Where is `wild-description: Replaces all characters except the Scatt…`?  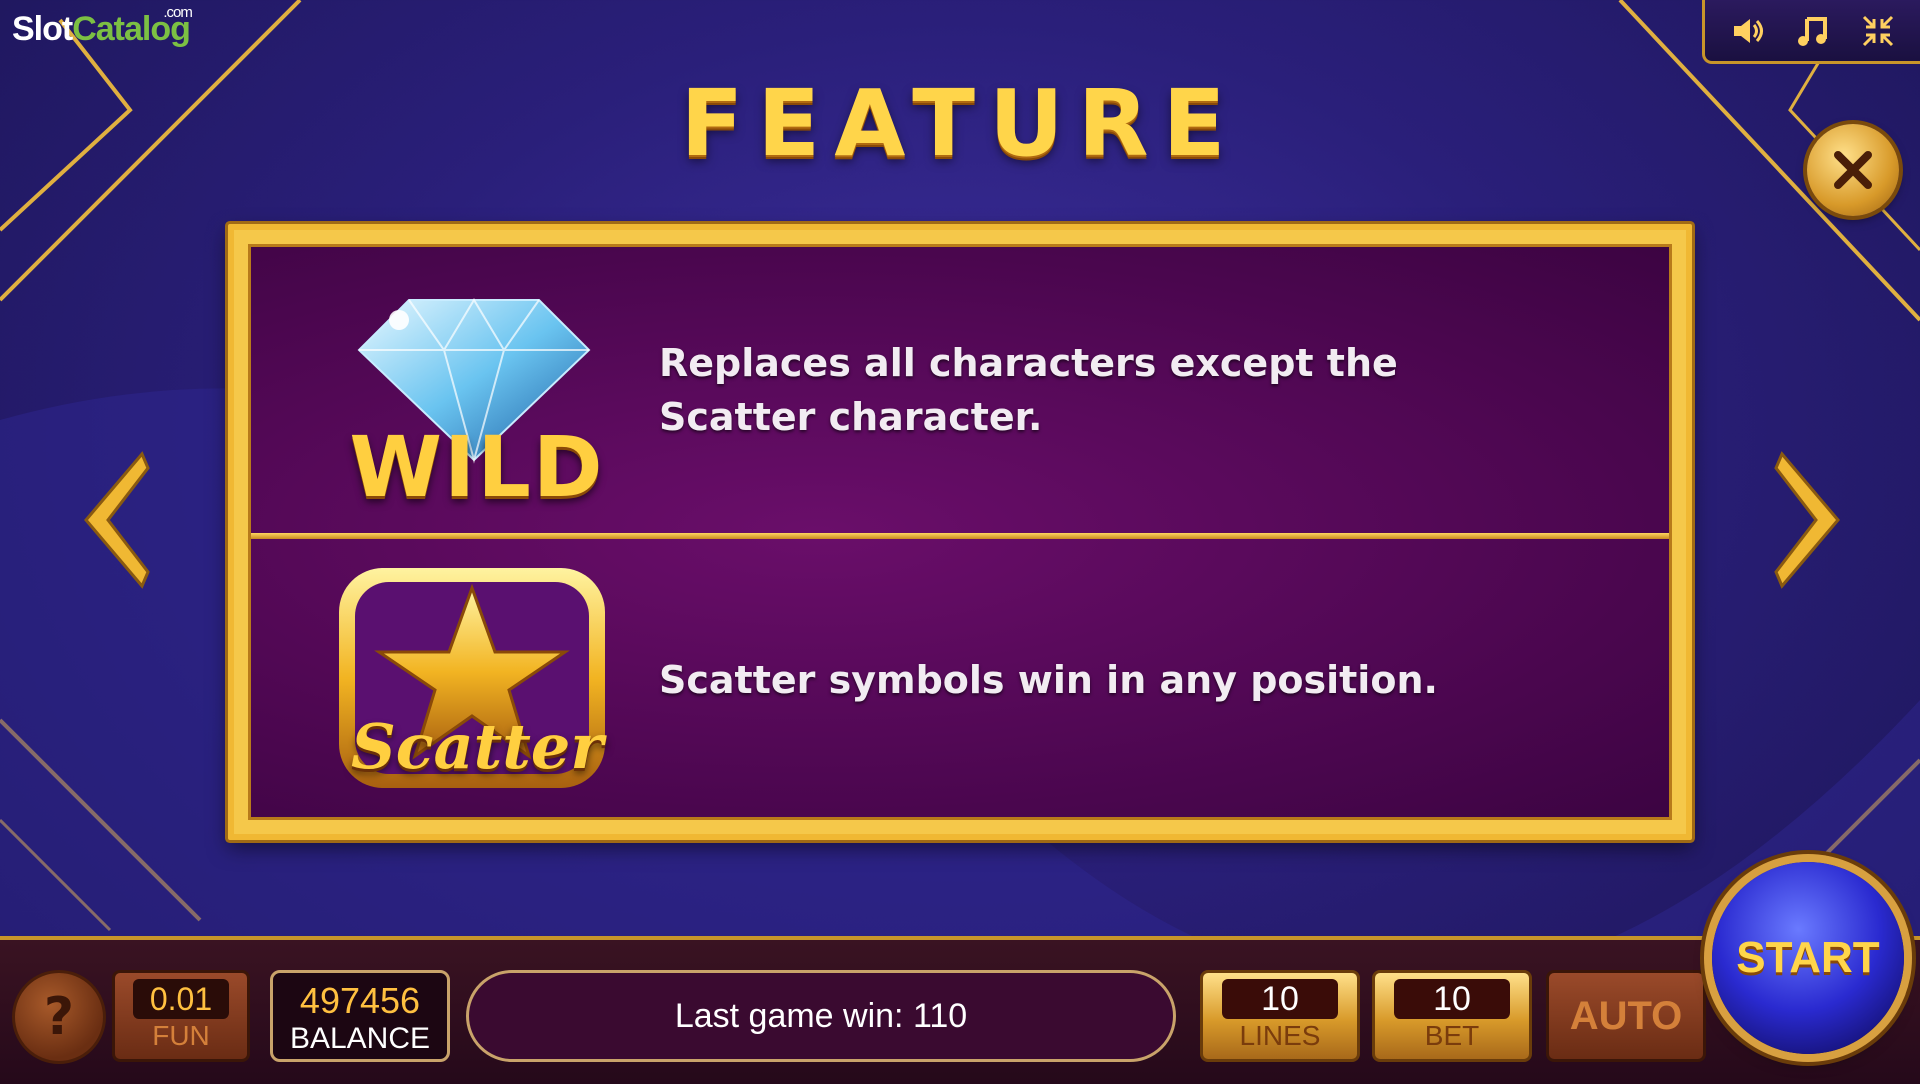 wild-description: Replaces all characters except the Scatt… is located at coordinates (1028, 390).